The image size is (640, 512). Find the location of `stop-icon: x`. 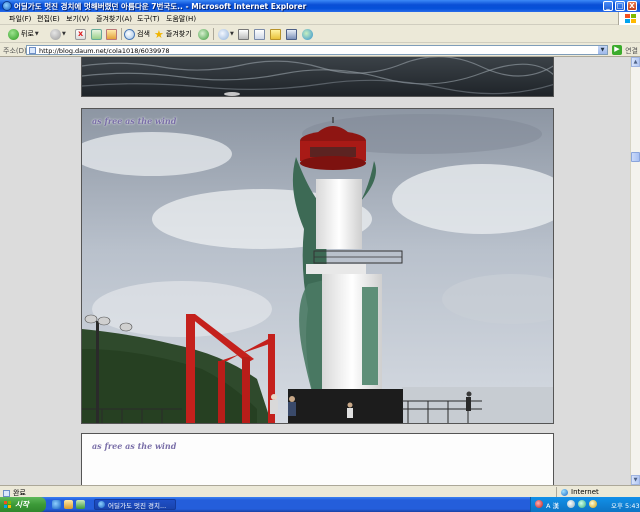

stop-icon: x is located at coordinates (80, 34).